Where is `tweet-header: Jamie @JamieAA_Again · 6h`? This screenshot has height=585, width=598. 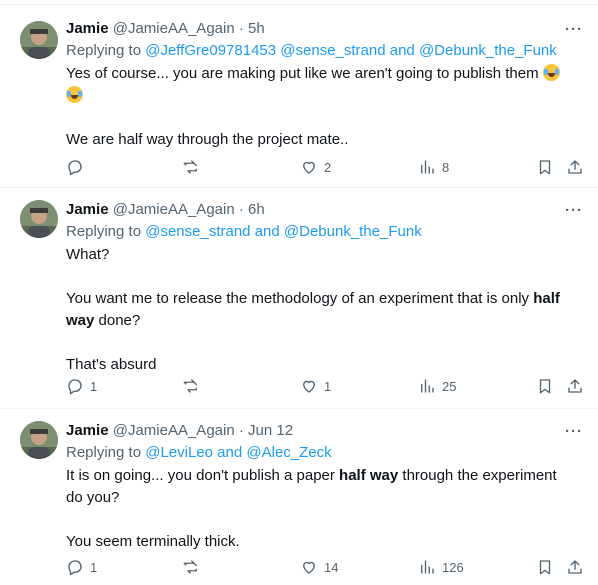 tweet-header: Jamie @JamieAA_Again · 6h is located at coordinates (165, 210).